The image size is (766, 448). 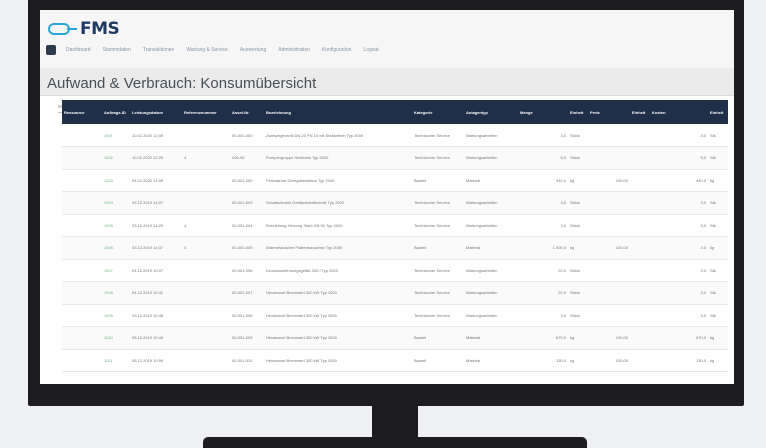 I want to click on monitor-stand-neck, so click(x=395, y=422).